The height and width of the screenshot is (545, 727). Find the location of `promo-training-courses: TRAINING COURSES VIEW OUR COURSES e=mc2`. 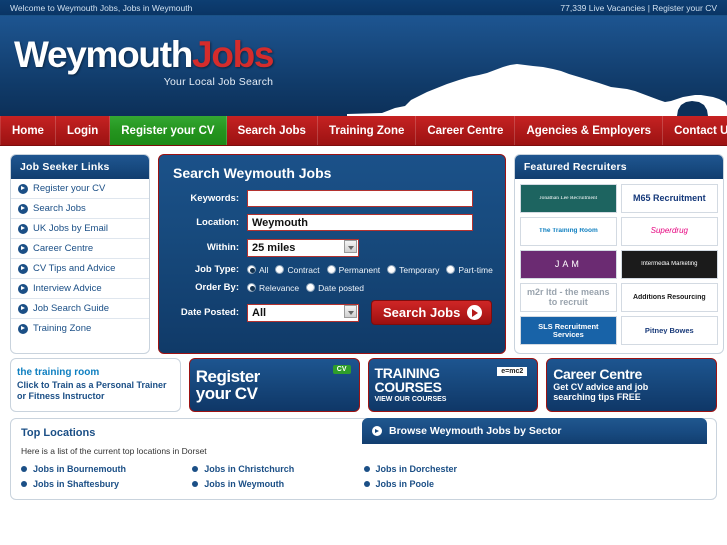

promo-training-courses: TRAINING COURSES VIEW OUR COURSES e=mc2 is located at coordinates (453, 385).